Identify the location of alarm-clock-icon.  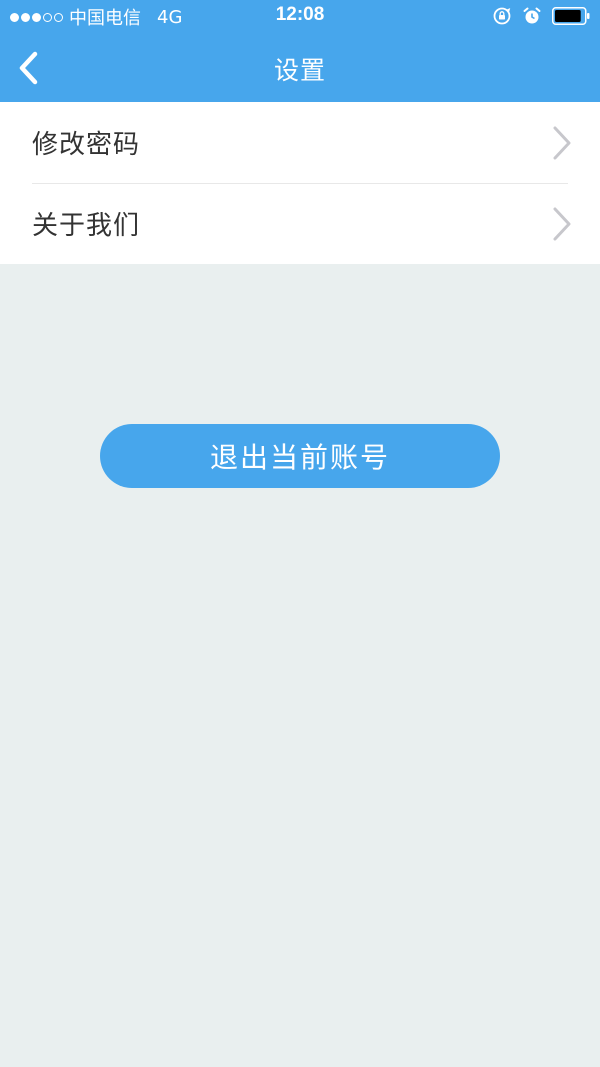
(532, 15).